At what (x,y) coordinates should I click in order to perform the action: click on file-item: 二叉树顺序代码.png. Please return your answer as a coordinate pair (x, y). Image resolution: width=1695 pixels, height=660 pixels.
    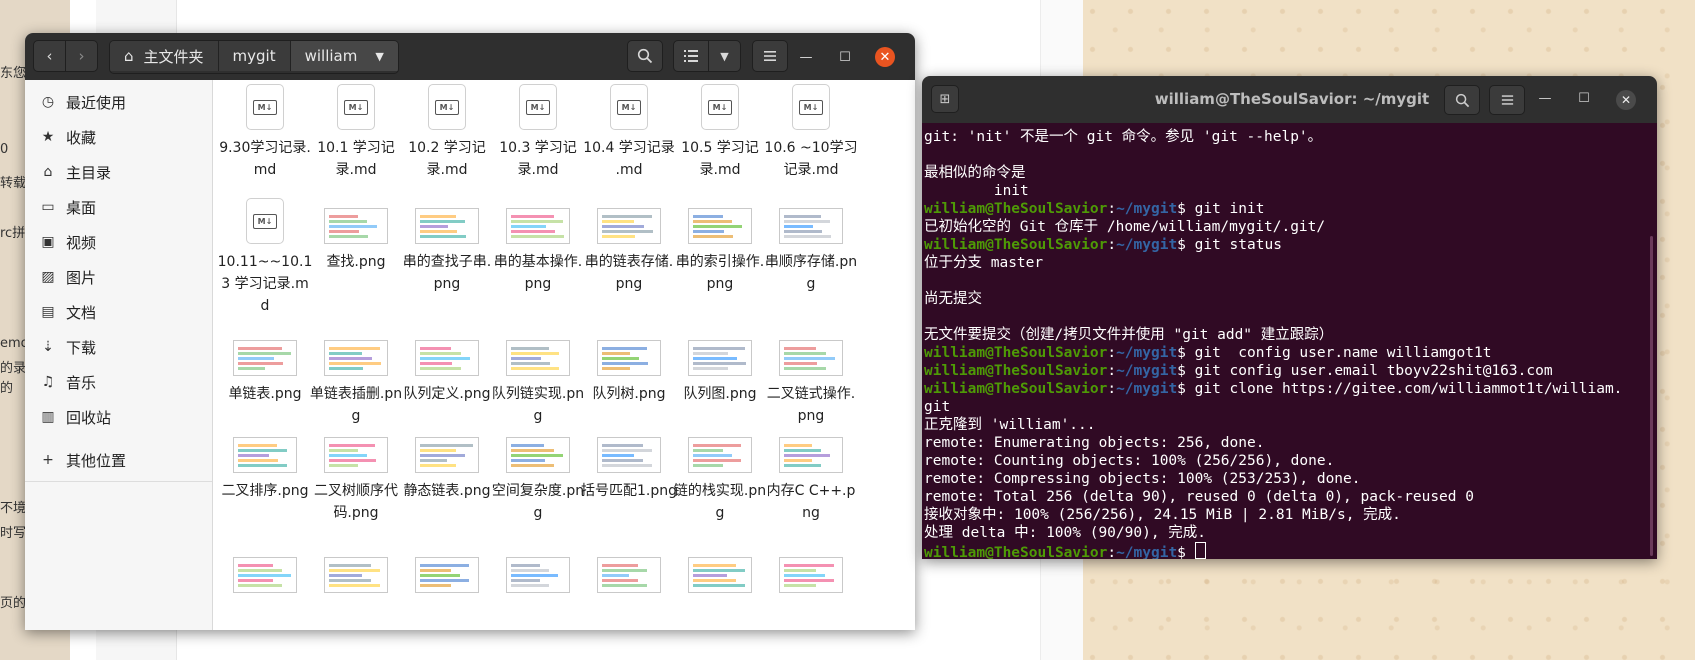
    Looking at the image, I should click on (356, 475).